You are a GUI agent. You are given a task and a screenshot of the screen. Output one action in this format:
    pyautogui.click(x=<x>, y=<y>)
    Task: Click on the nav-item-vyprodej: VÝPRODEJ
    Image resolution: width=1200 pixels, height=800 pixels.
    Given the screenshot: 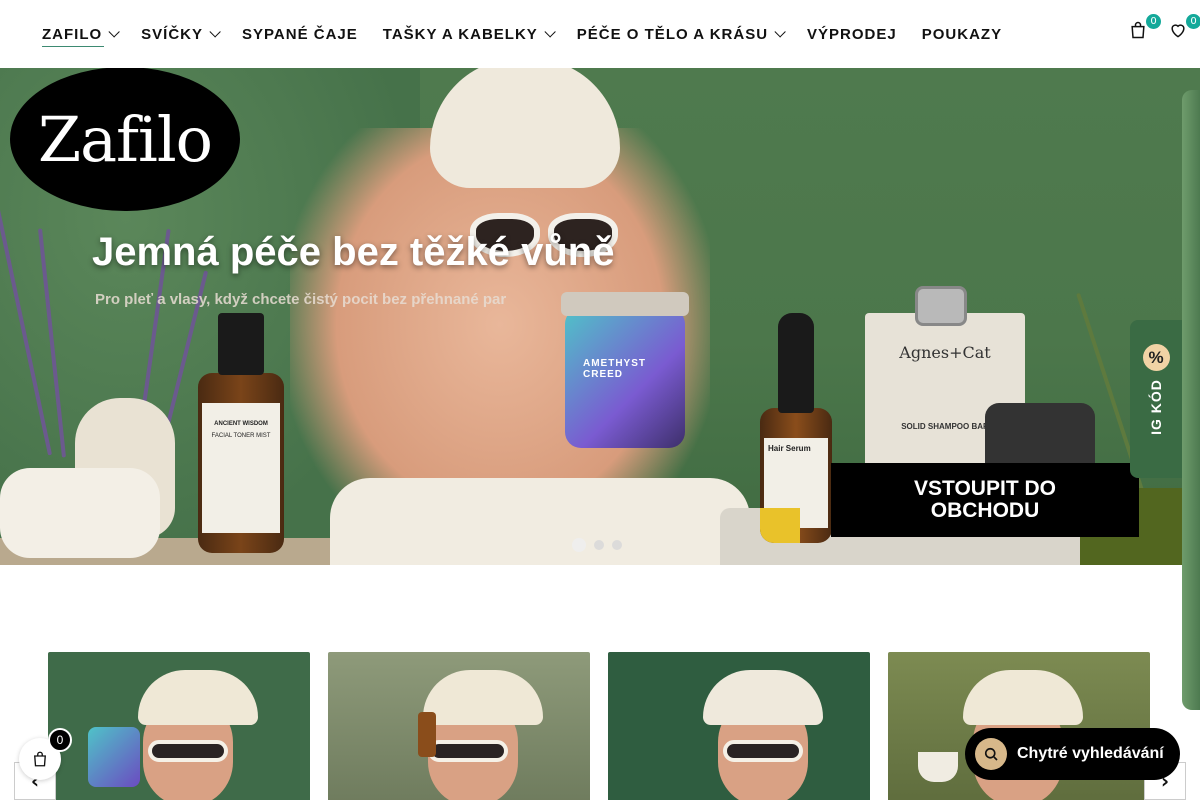 What is the action you would take?
    pyautogui.click(x=852, y=34)
    